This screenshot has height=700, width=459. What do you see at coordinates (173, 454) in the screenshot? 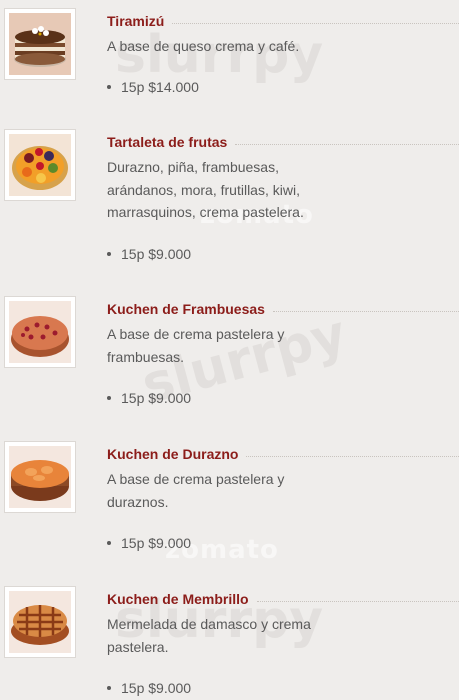
I see `item-title: Kuchen de Durazno` at bounding box center [173, 454].